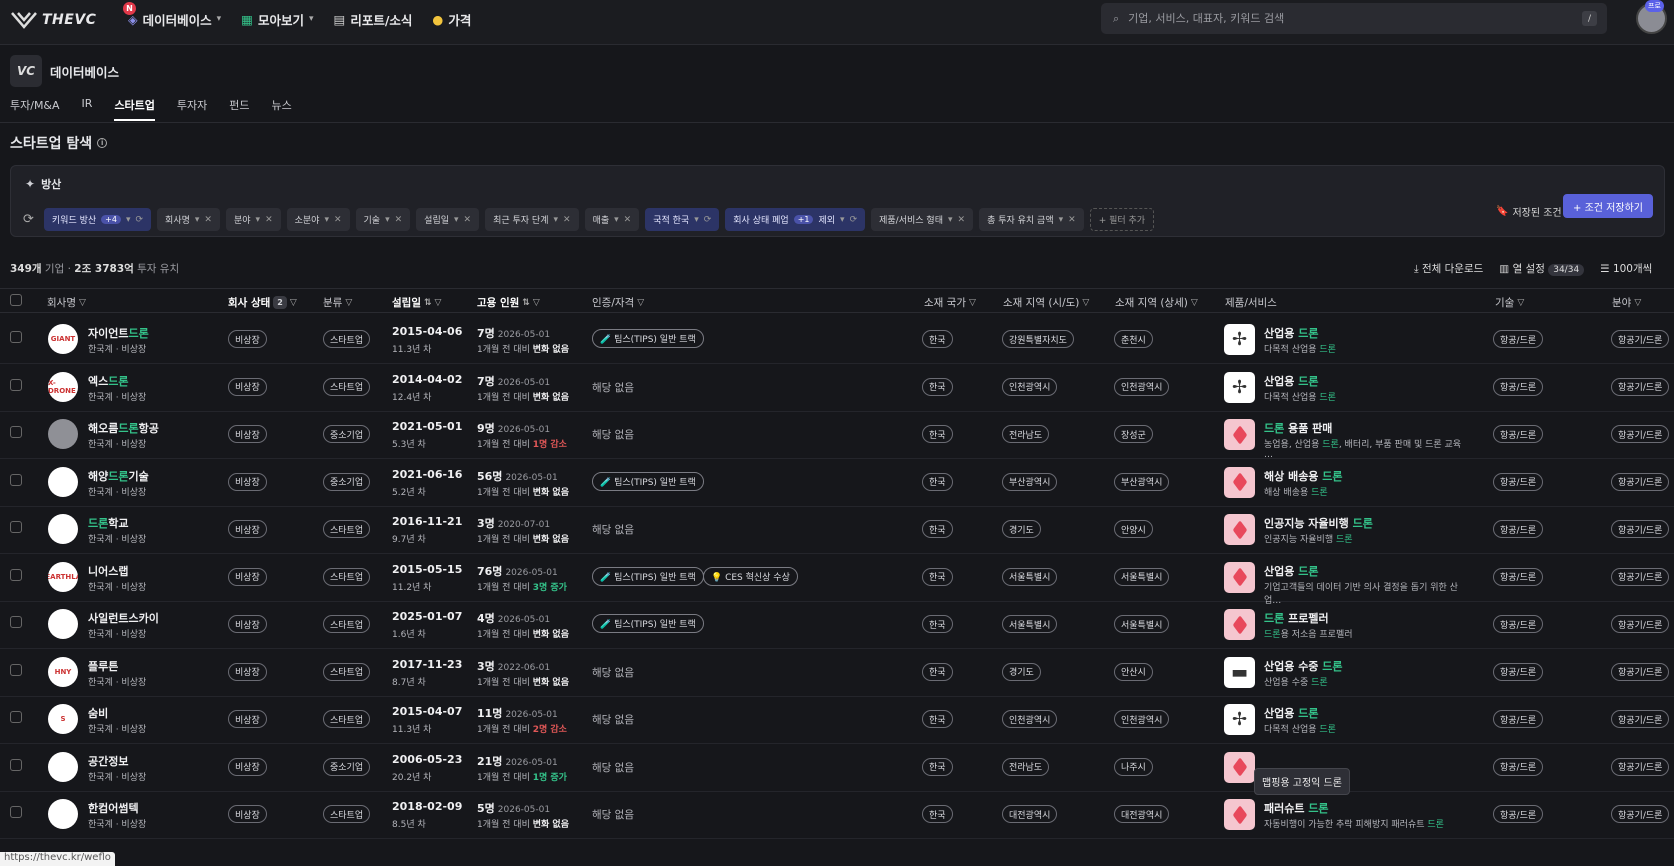 The height and width of the screenshot is (866, 1674). Describe the element at coordinates (1296, 808) in the screenshot. I see `product-title: 패러슈트 드론` at that location.